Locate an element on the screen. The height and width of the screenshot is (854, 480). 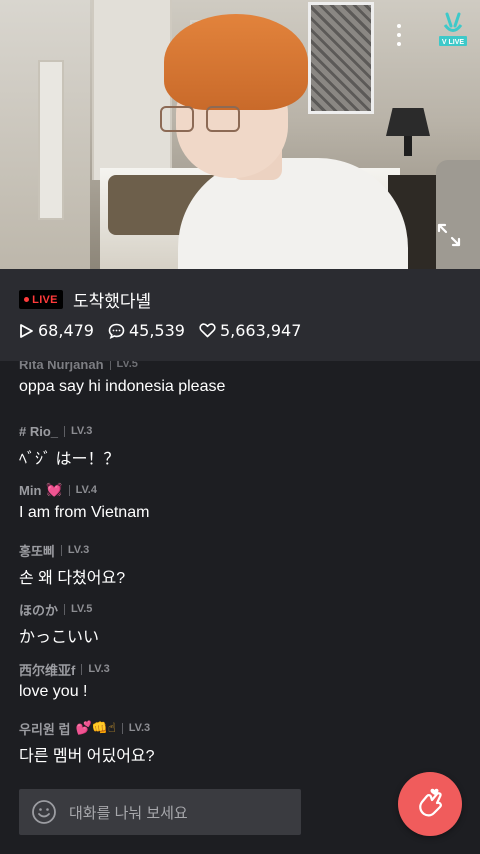
chat-username: Rita Nurjanah is located at coordinates (61, 366).